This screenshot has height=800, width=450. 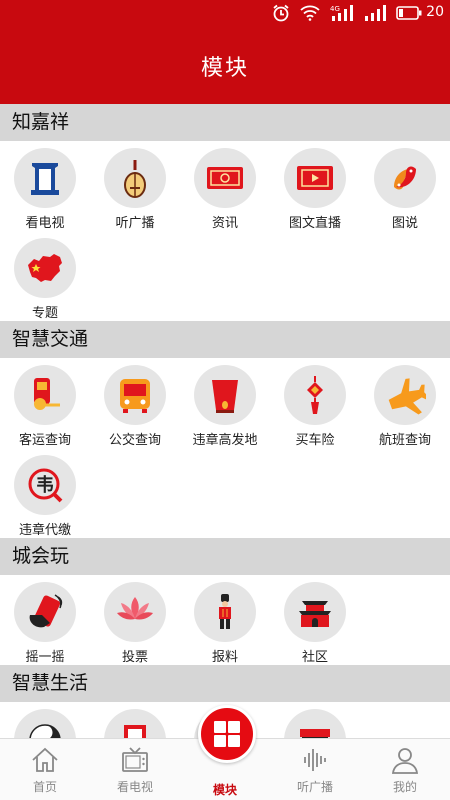 What do you see at coordinates (405, 395) in the screenshot?
I see `airplane-icon` at bounding box center [405, 395].